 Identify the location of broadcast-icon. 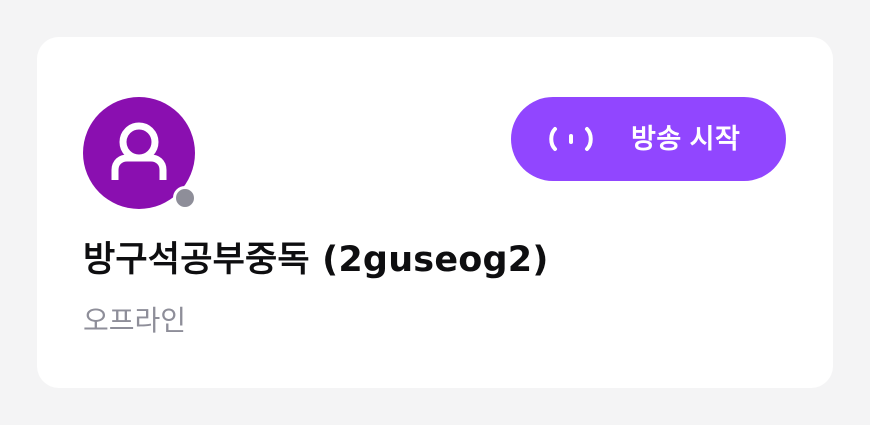
(571, 139).